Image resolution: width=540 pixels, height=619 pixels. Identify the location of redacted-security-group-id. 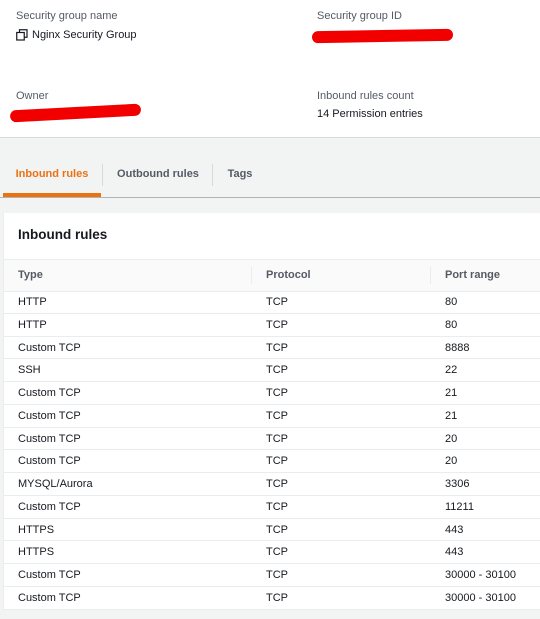
(382, 36).